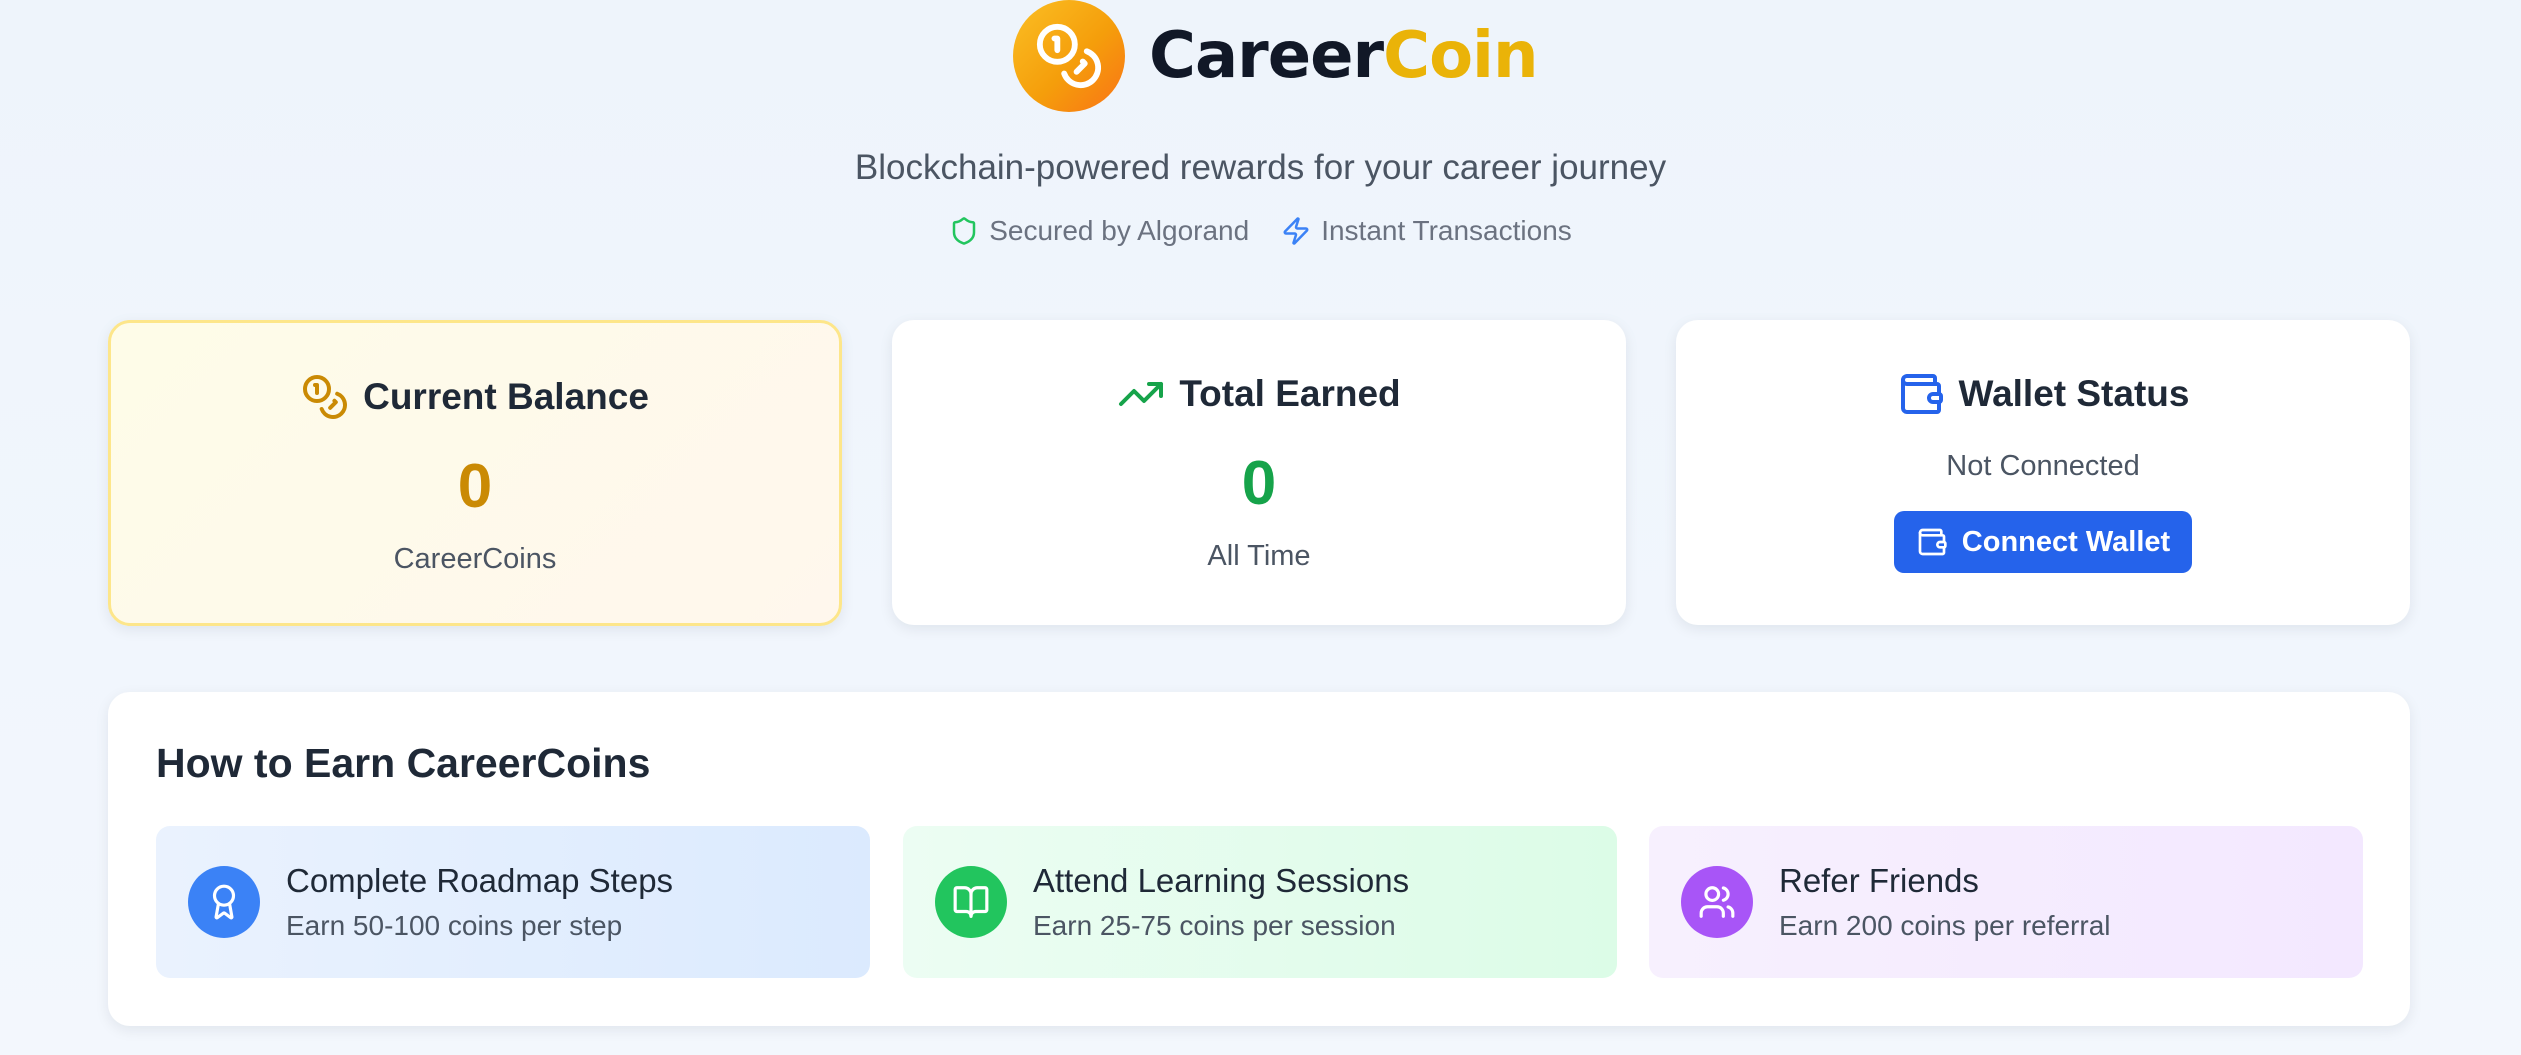 The height and width of the screenshot is (1055, 2521). Describe the element at coordinates (1945, 925) in the screenshot. I see `earn-item-description: Earn 200 coins per referral` at that location.